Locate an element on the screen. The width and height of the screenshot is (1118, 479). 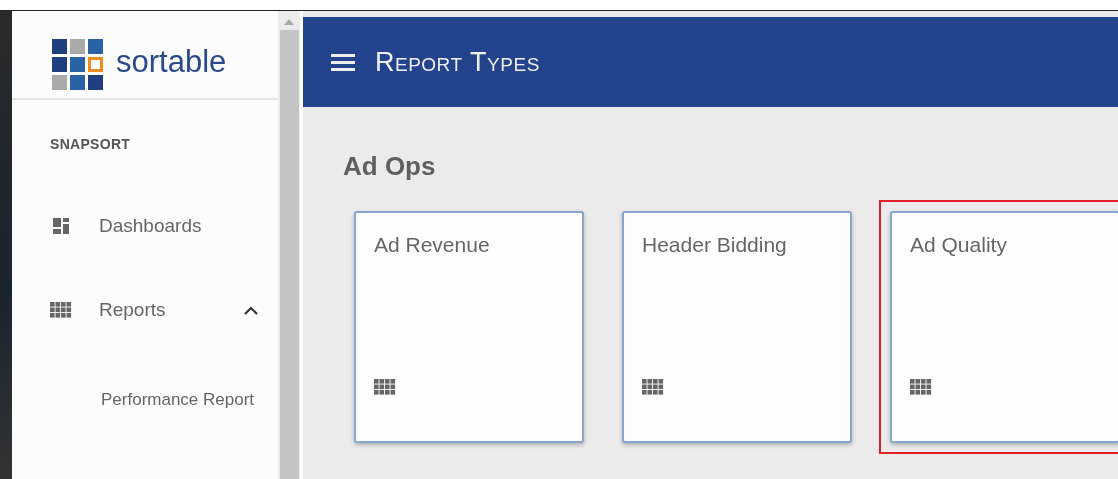
chevron-up-icon is located at coordinates (251, 310).